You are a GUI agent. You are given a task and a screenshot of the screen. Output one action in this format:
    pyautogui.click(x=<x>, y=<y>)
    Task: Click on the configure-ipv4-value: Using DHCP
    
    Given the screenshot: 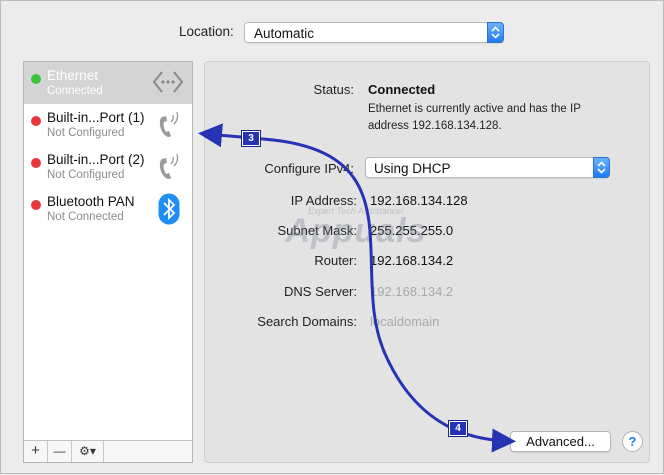 What is the action you would take?
    pyautogui.click(x=412, y=168)
    